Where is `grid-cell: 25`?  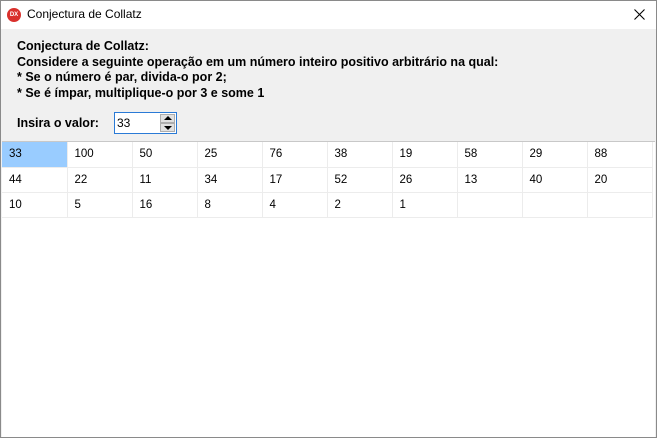 grid-cell: 25 is located at coordinates (230, 155).